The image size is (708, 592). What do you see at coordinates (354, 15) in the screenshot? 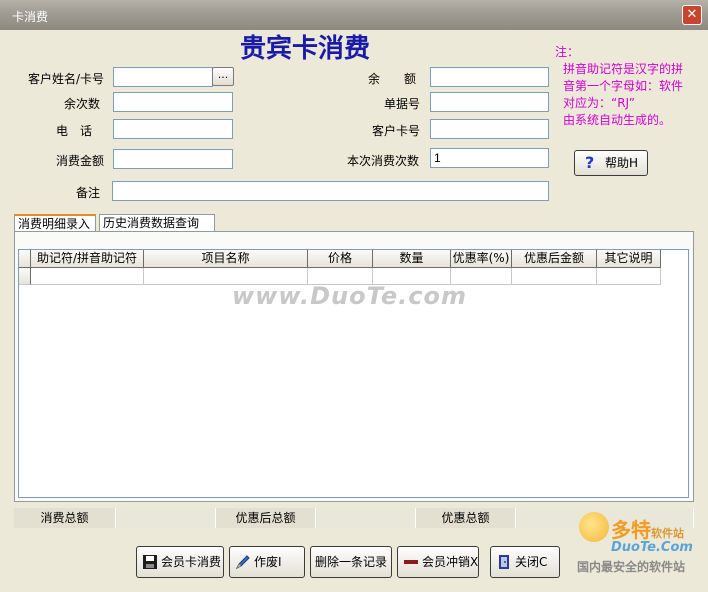
I see `title-bar: 卡消费 ✕` at bounding box center [354, 15].